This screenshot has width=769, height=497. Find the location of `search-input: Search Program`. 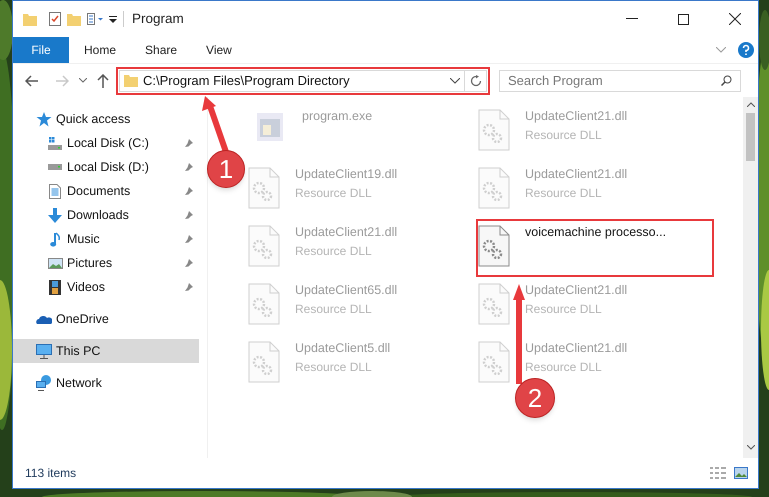

search-input: Search Program is located at coordinates (608, 80).